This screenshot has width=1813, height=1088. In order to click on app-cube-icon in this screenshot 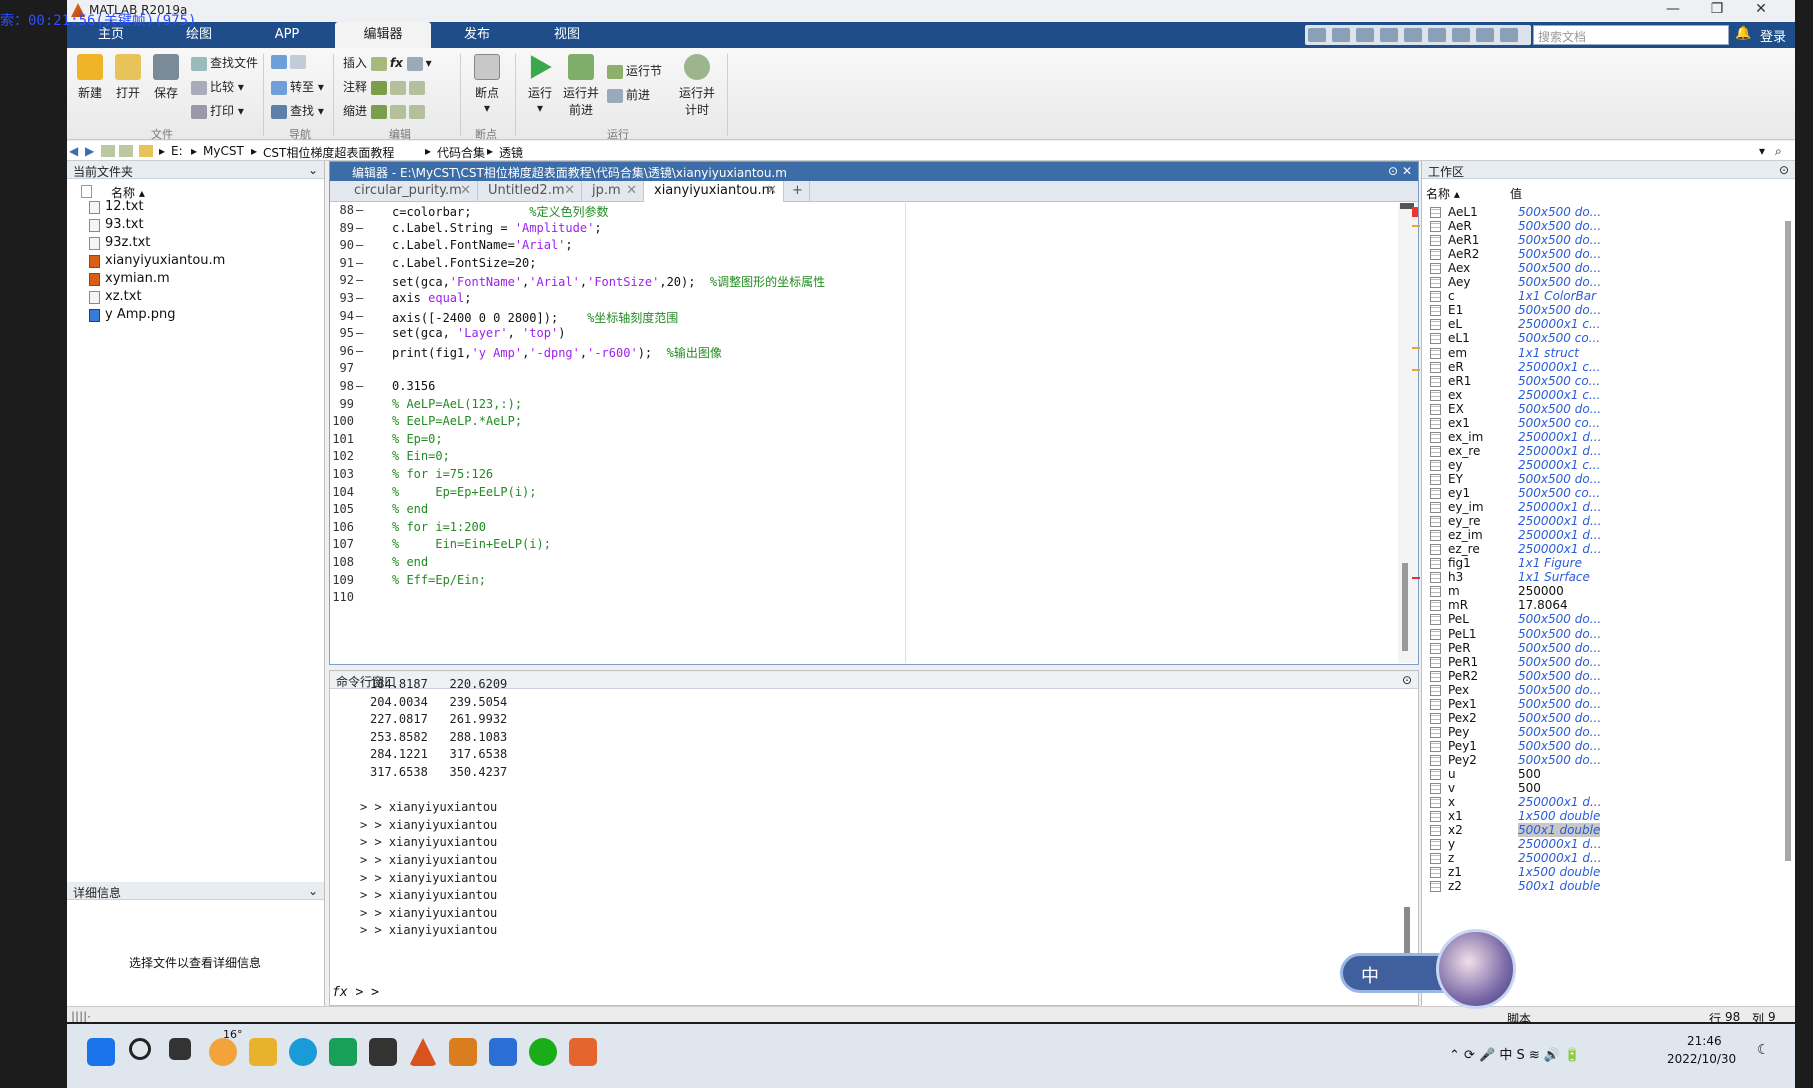, I will do `click(383, 1052)`.